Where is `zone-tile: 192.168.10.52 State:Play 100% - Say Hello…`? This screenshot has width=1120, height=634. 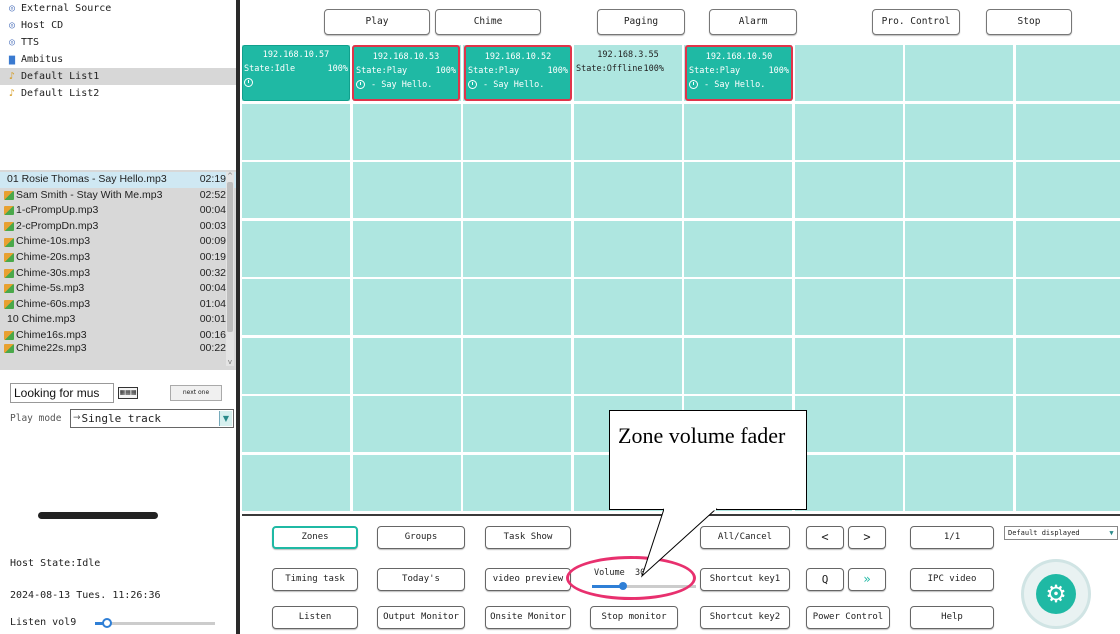 zone-tile: 192.168.10.52 State:Play 100% - Say Hello… is located at coordinates (518, 73).